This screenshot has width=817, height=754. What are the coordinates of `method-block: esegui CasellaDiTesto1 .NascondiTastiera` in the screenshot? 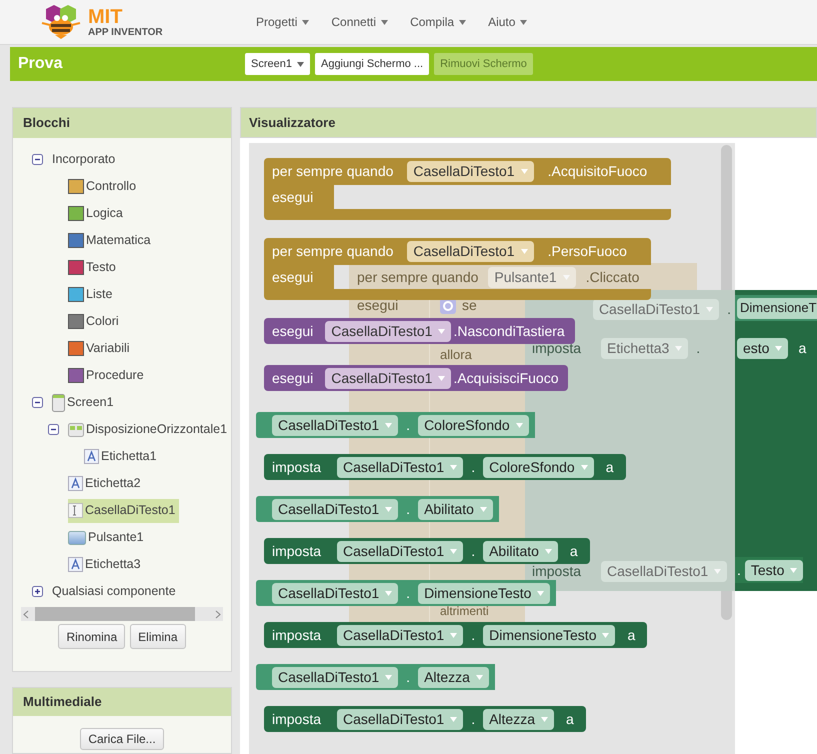 It's located at (419, 331).